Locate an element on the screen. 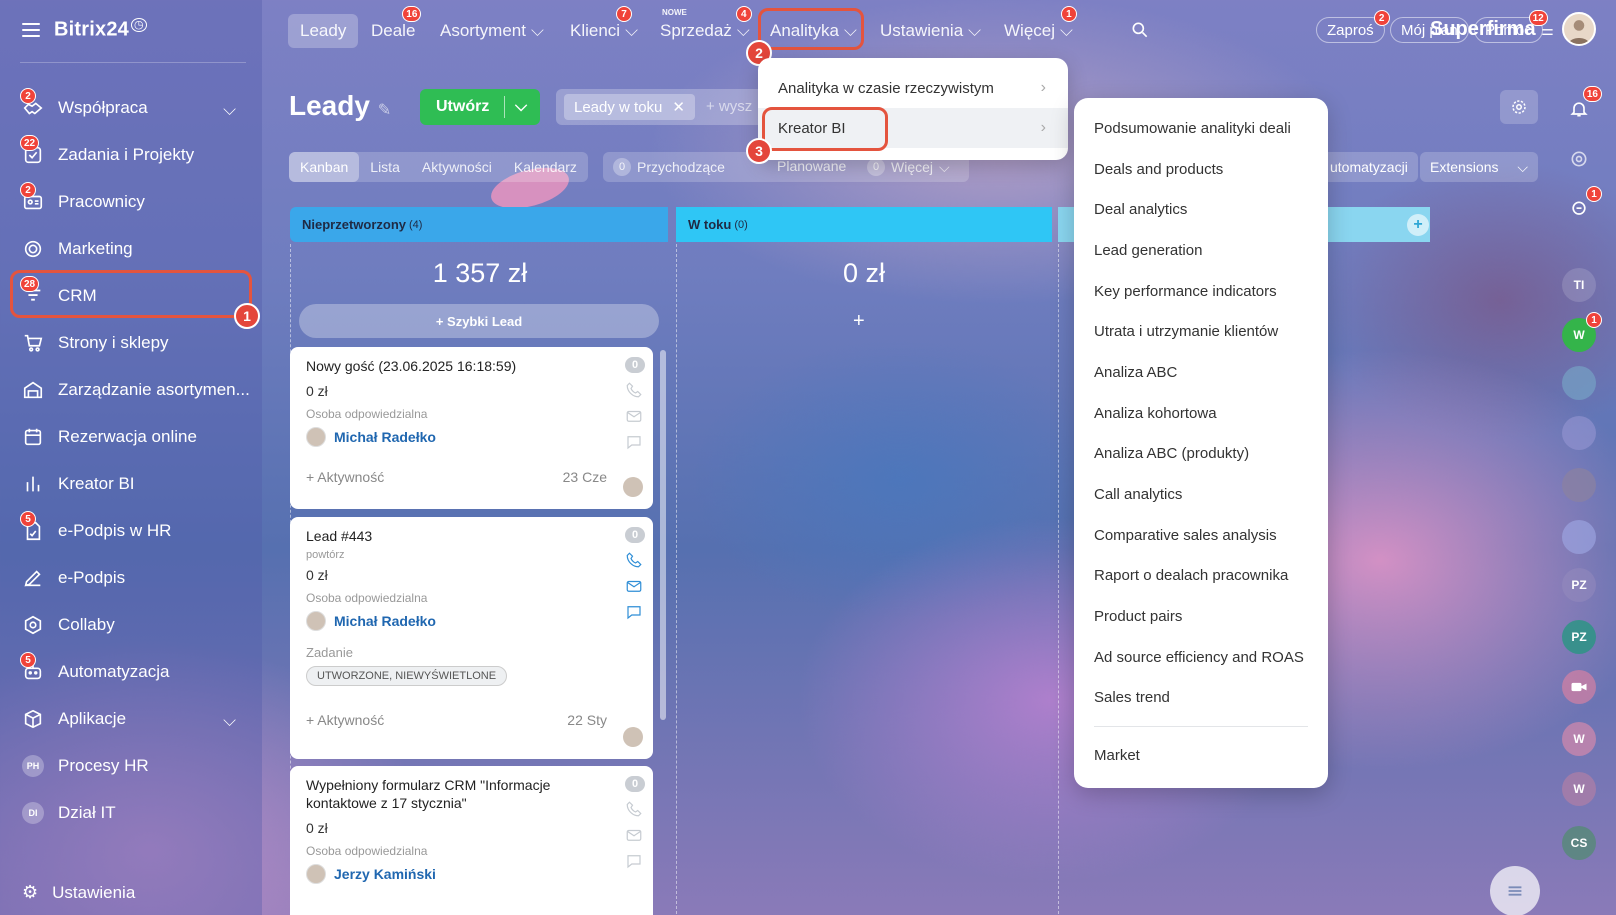  bell-icon: 16 is located at coordinates (1582, 106).